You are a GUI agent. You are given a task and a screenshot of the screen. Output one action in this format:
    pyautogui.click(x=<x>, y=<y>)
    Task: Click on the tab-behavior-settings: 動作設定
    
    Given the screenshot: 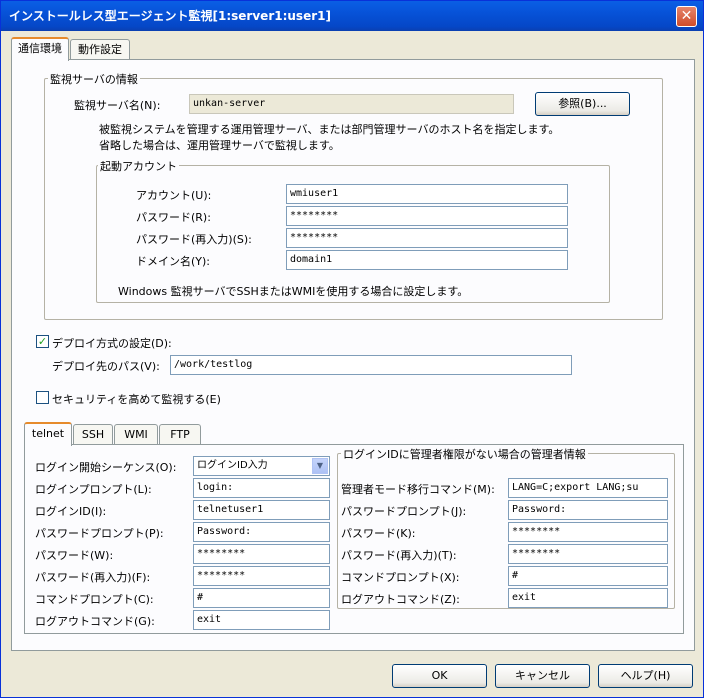 What is the action you would take?
    pyautogui.click(x=100, y=50)
    